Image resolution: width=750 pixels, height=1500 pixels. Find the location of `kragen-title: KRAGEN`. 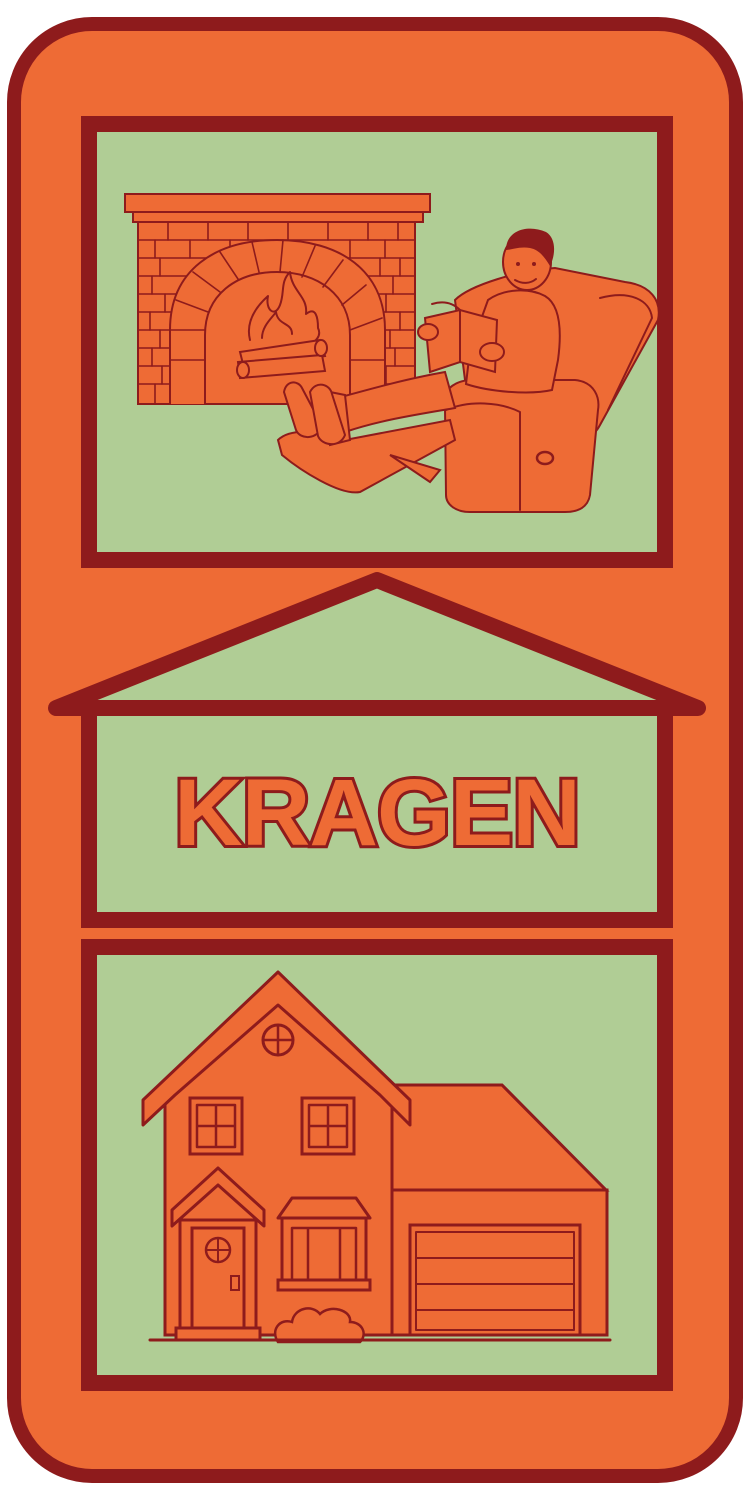

kragen-title: KRAGEN is located at coordinates (377, 813).